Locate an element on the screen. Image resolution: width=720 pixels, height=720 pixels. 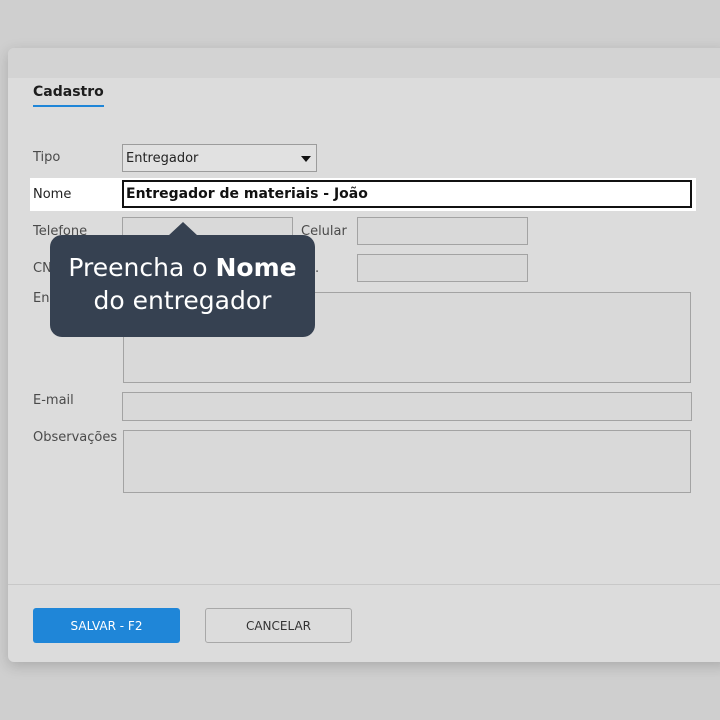
nome-row-highlight: Nome Entregador de materiais - João is located at coordinates (363, 194).